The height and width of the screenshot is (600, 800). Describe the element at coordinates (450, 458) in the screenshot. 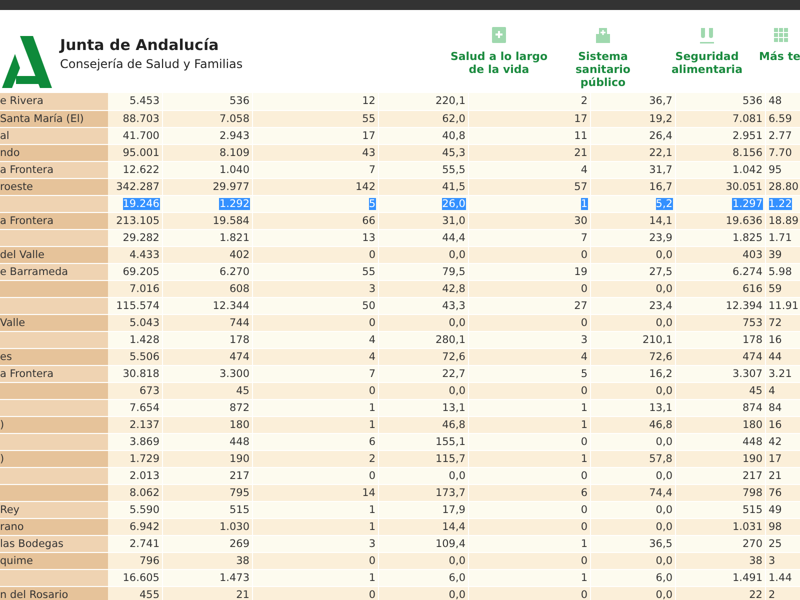

I see `table-cell: 115,7` at that location.